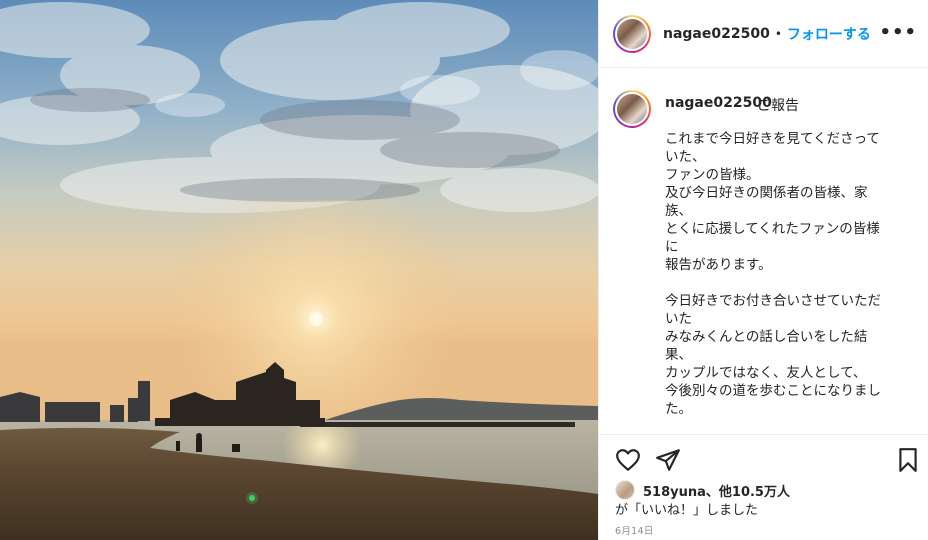 The width and height of the screenshot is (928, 540). What do you see at coordinates (678, 211) in the screenshot?
I see `caption-line: 族、` at bounding box center [678, 211].